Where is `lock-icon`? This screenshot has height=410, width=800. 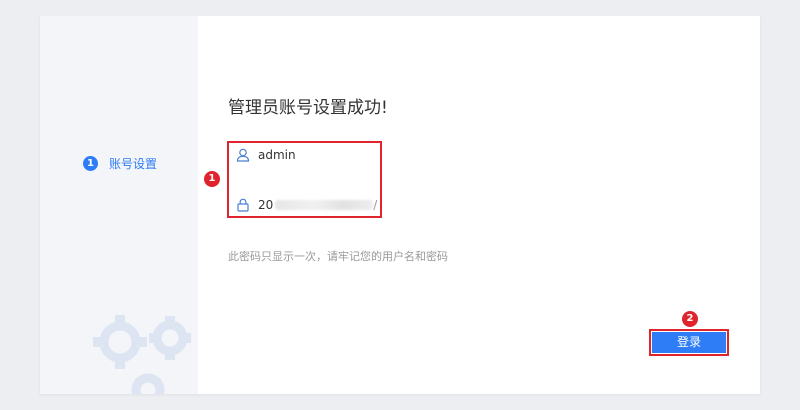
lock-icon is located at coordinates (243, 205).